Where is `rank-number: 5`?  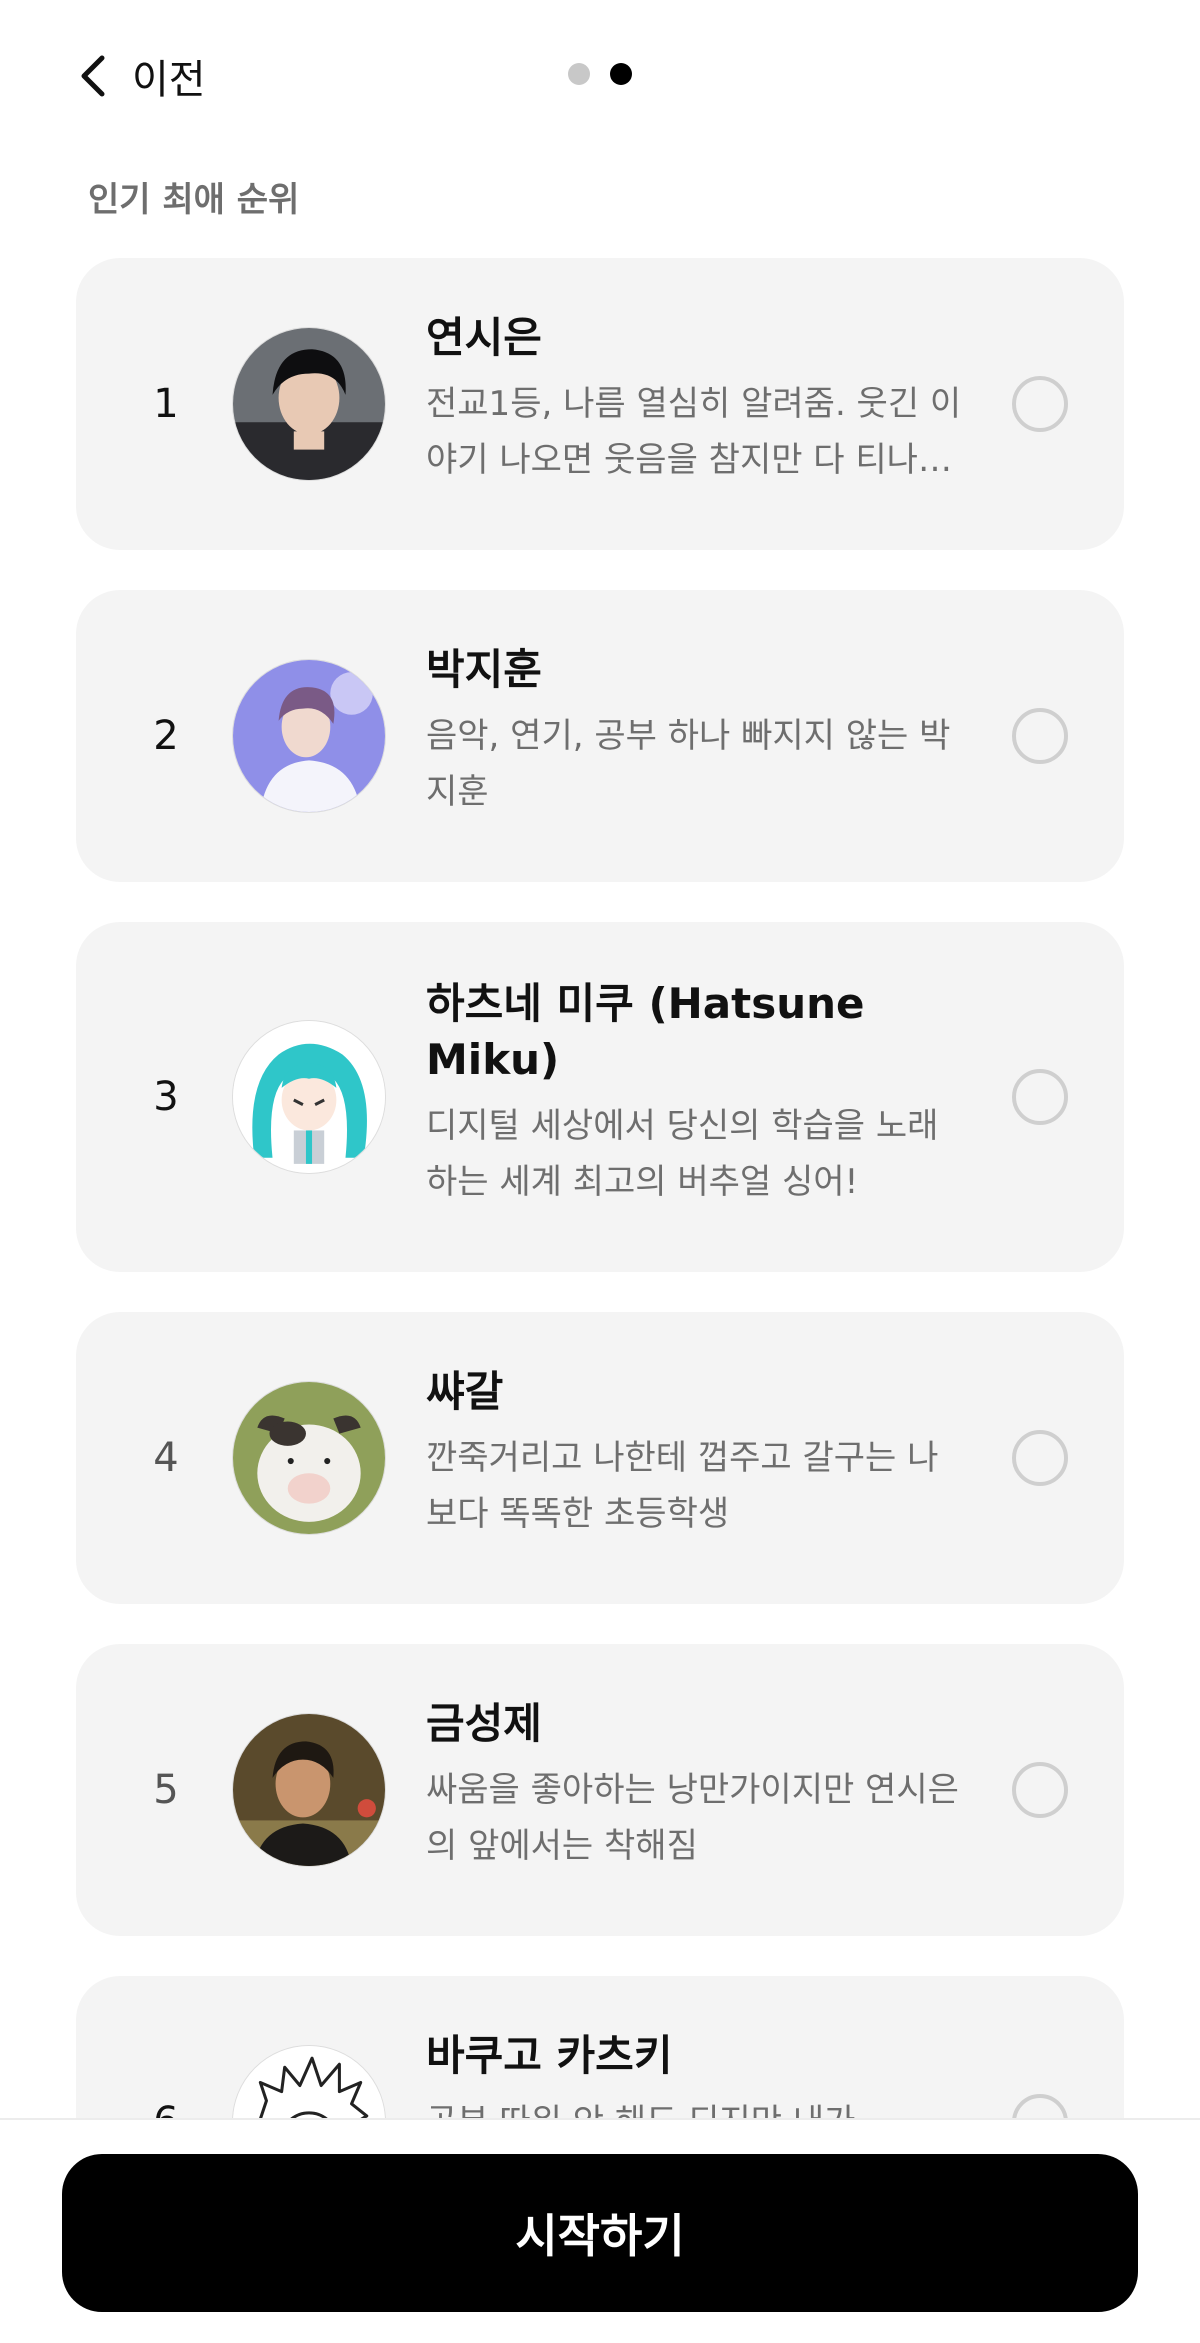 rank-number: 5 is located at coordinates (166, 1790).